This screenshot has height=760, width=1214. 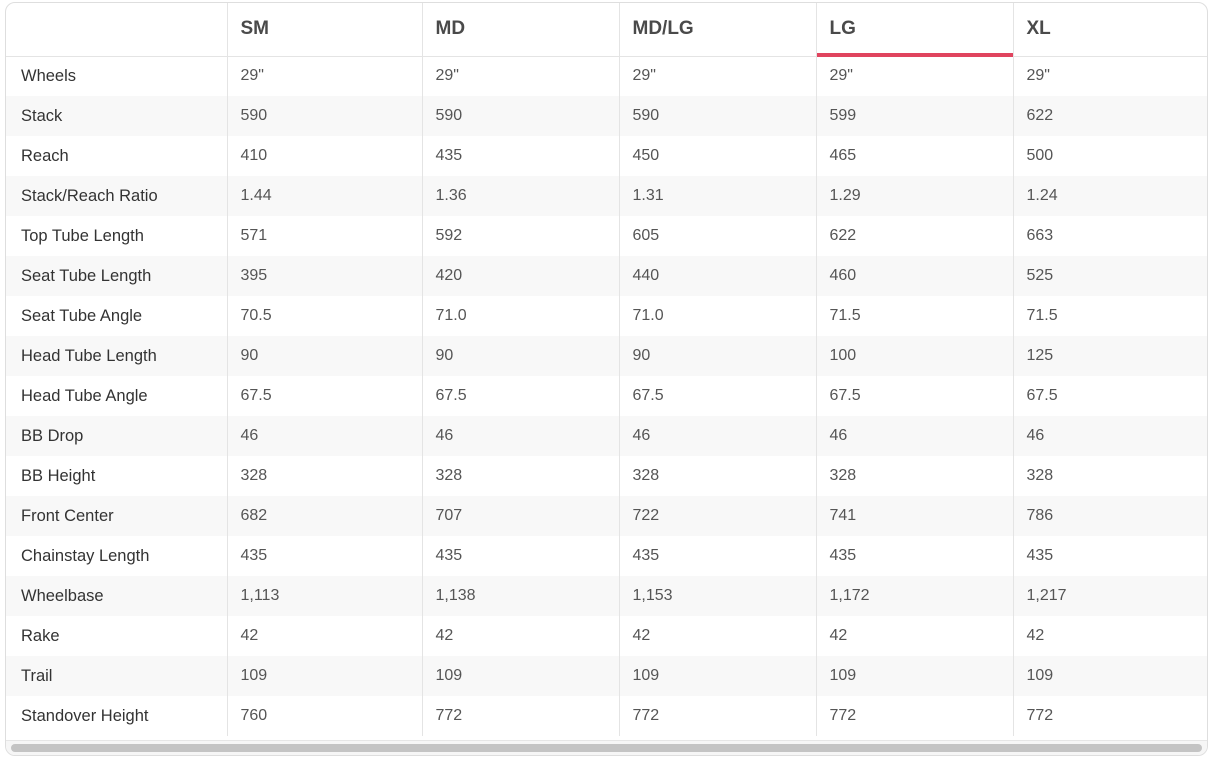 I want to click on table-cell: 1,113, so click(x=324, y=596).